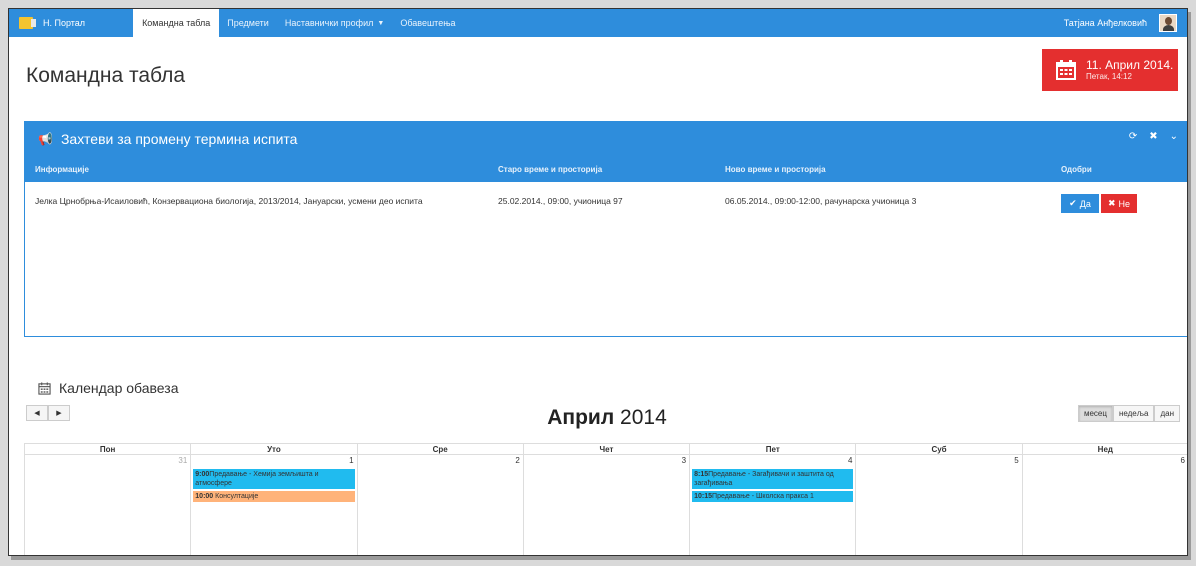 The image size is (1196, 566). What do you see at coordinates (439, 449) in the screenshot?
I see `weekday-wed: Сре` at bounding box center [439, 449].